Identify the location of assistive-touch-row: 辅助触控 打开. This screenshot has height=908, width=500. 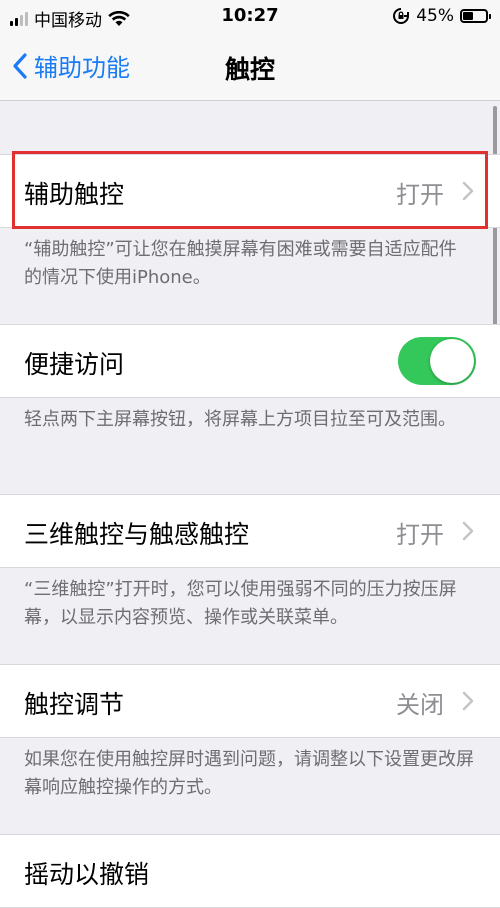
(250, 191).